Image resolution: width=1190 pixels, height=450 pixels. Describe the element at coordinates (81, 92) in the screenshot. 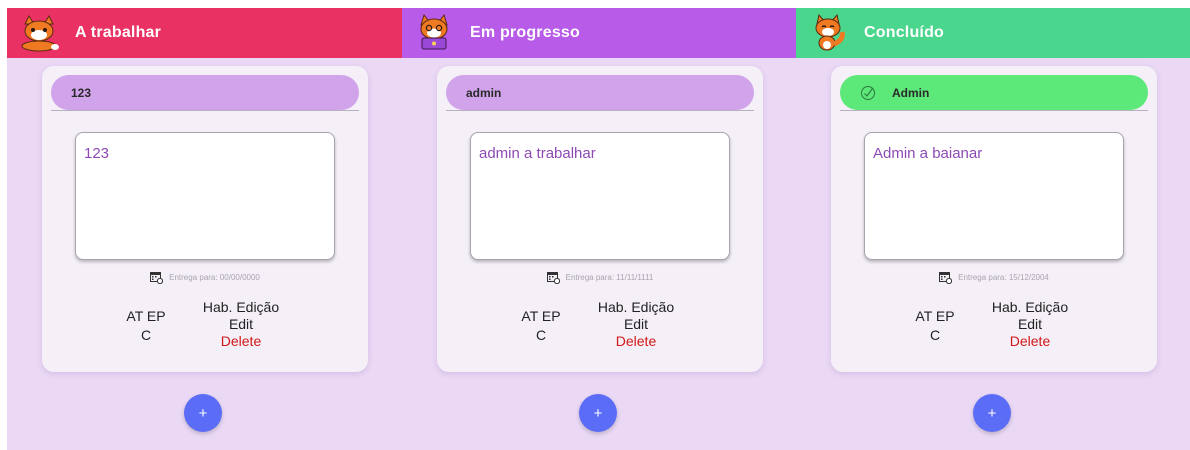

I see `task-name: 123` at that location.